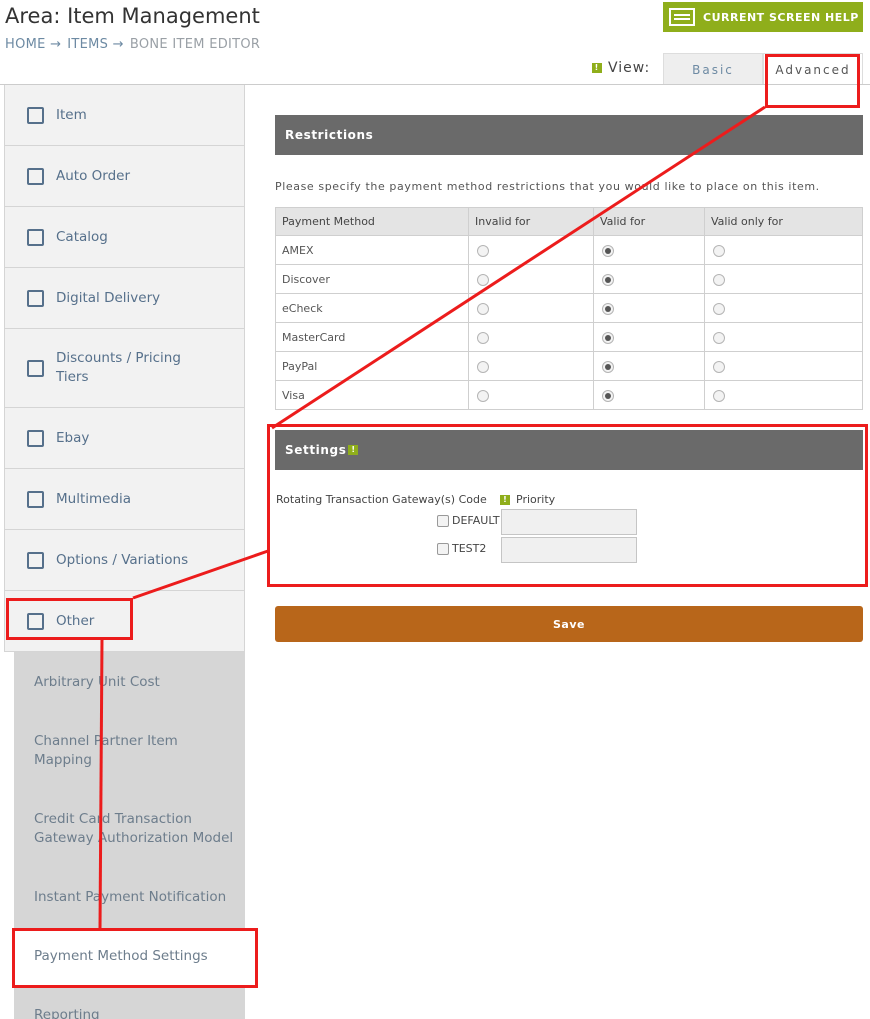 The width and height of the screenshot is (870, 1019). I want to click on table-row: PayPal, so click(569, 366).